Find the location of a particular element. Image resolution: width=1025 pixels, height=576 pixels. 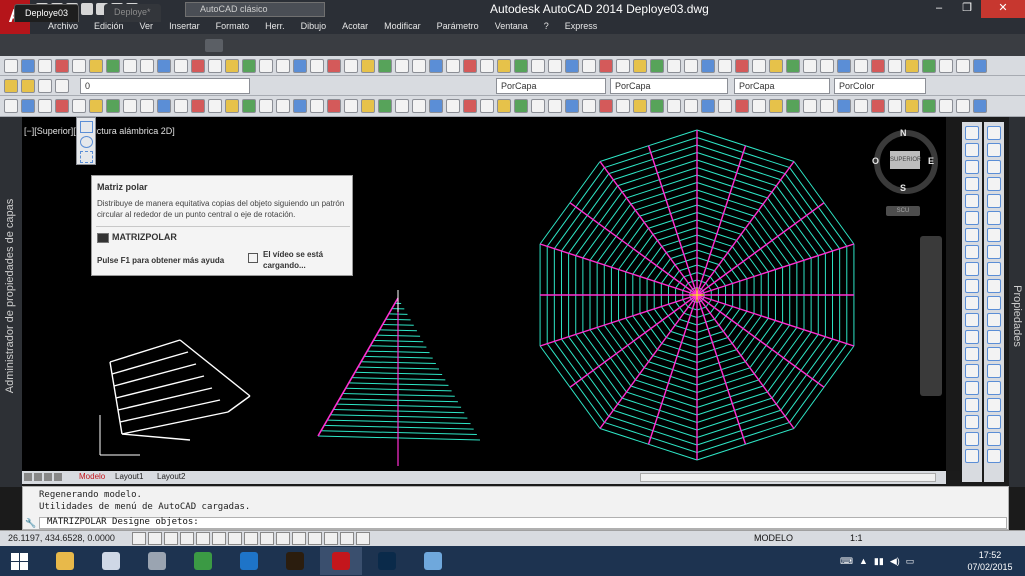

navigation-bar is located at coordinates (931, 316).